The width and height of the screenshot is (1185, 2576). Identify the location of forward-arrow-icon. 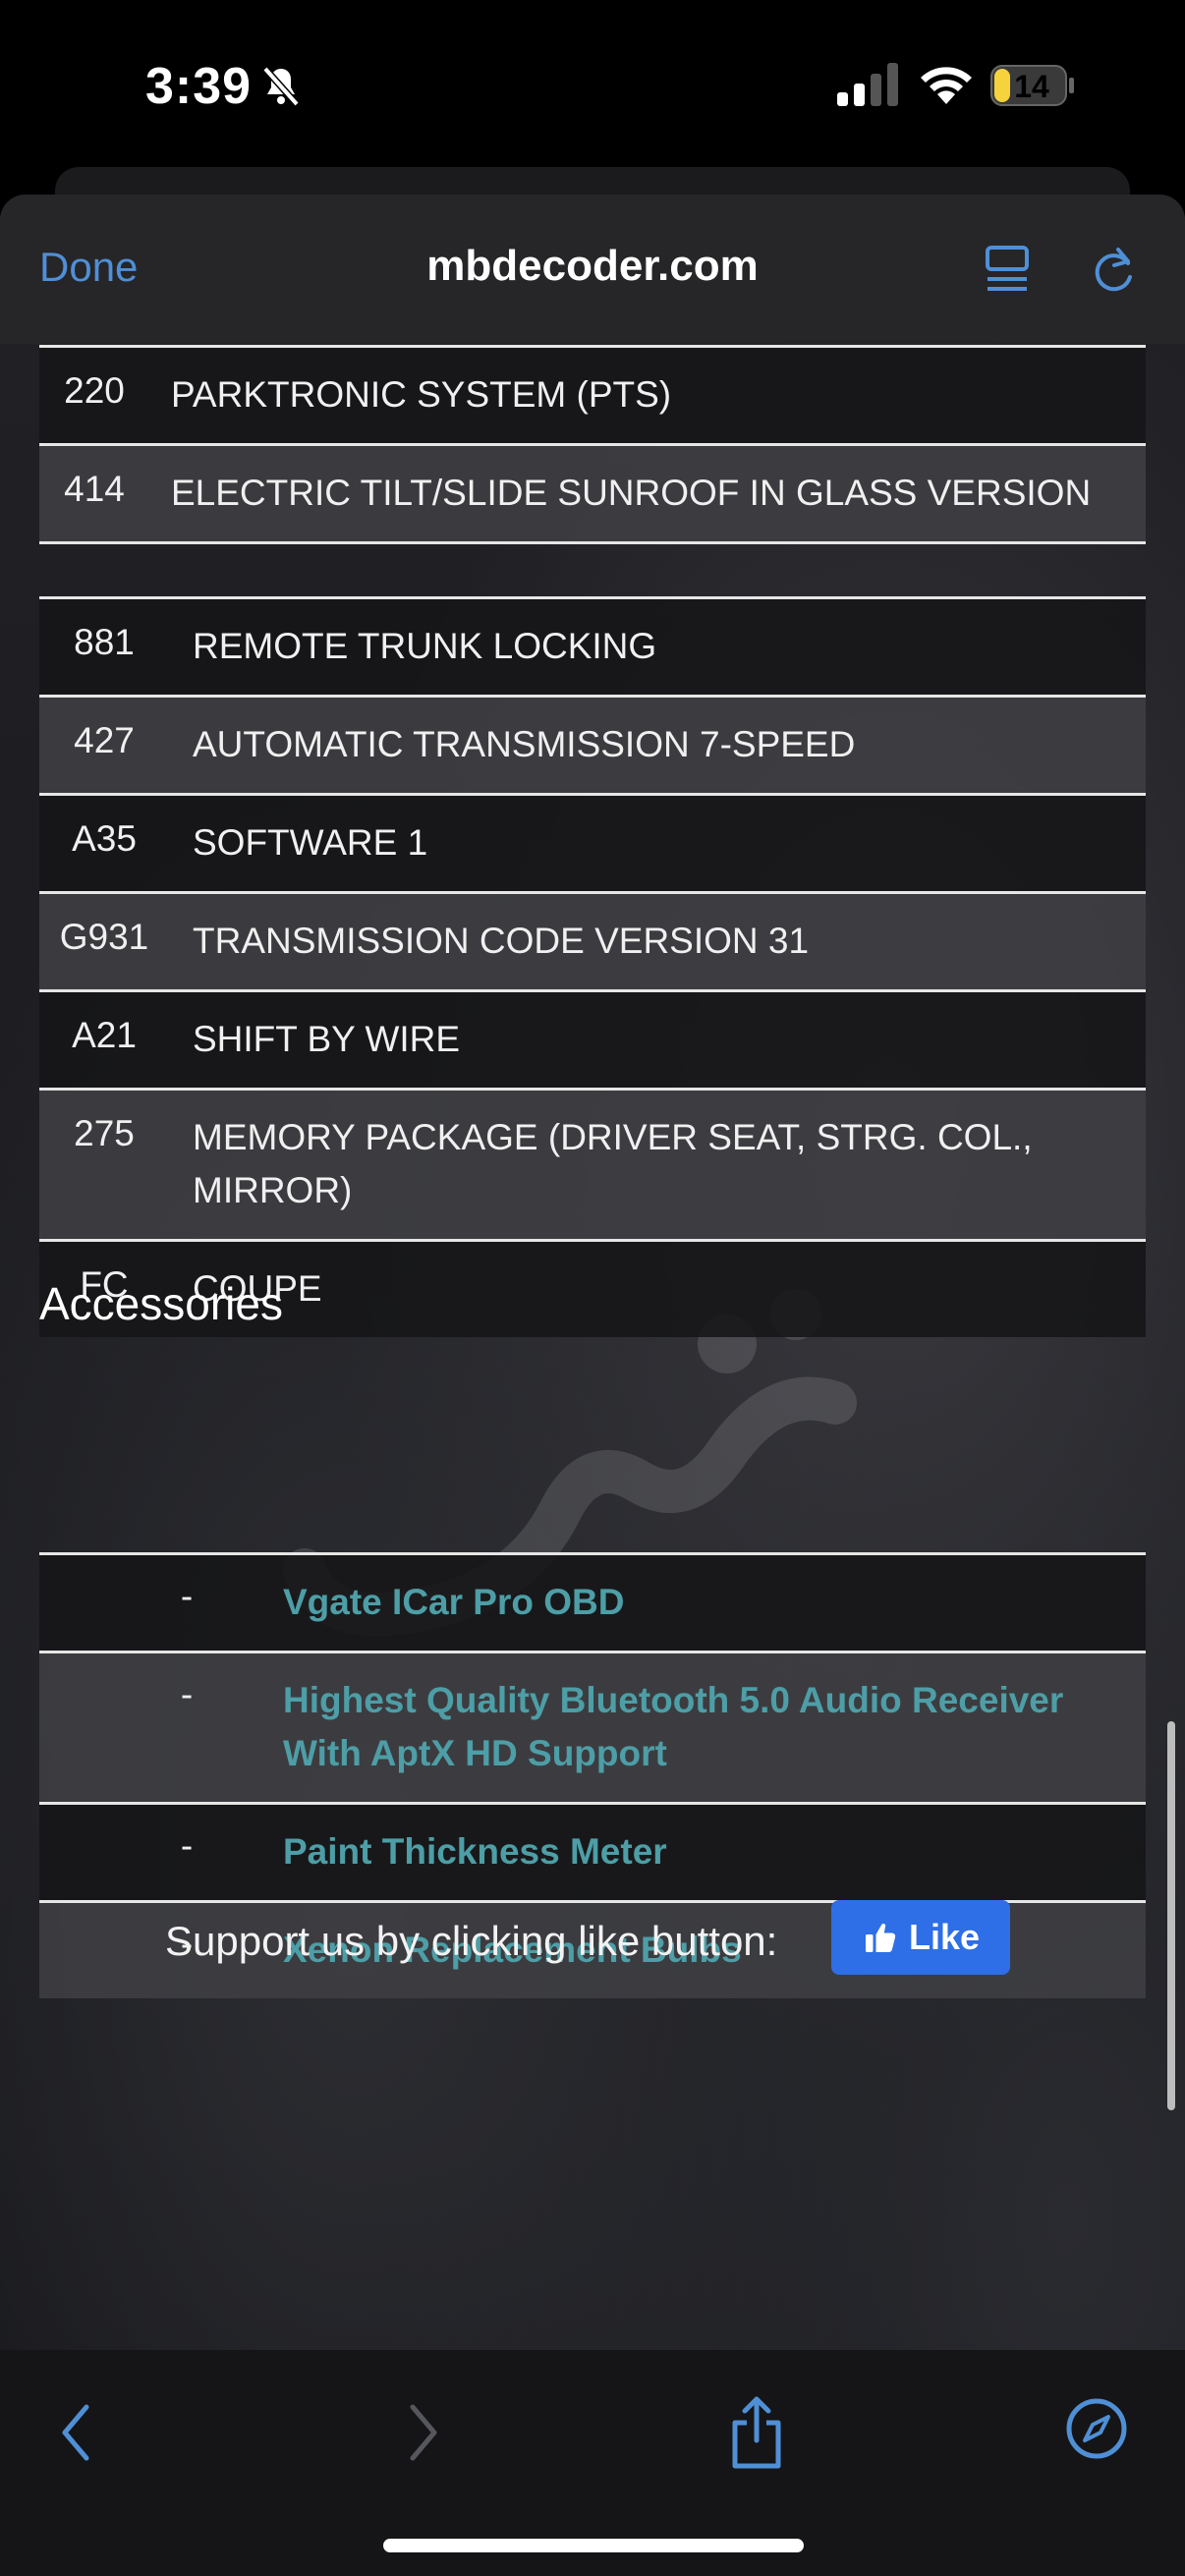
(423, 2432).